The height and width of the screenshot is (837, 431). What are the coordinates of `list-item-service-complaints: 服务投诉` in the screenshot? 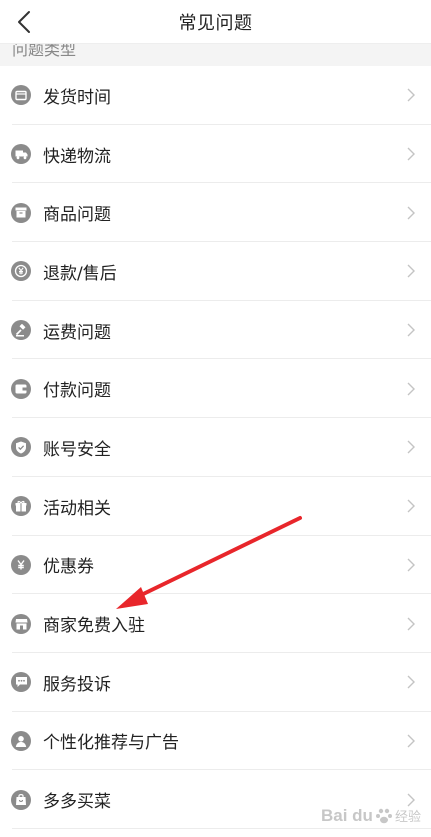 It's located at (215, 682).